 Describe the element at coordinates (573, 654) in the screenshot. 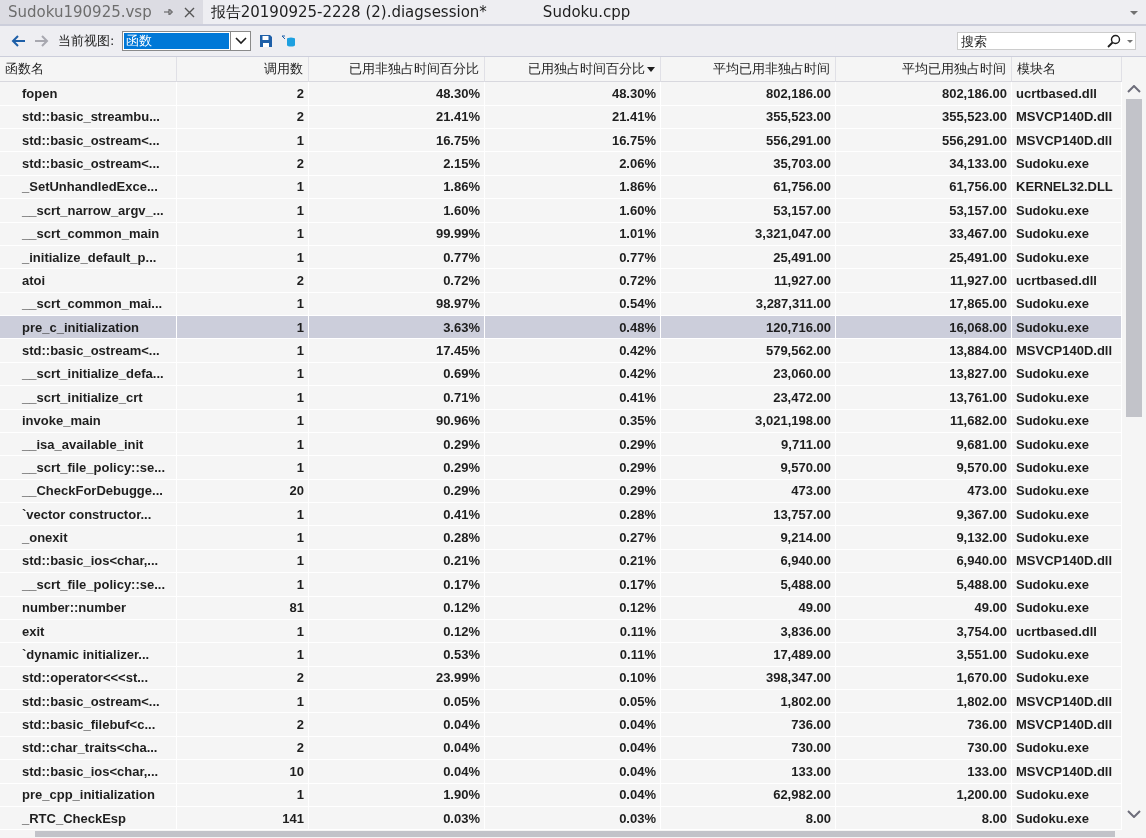

I see `table-cell: 0.11%` at that location.